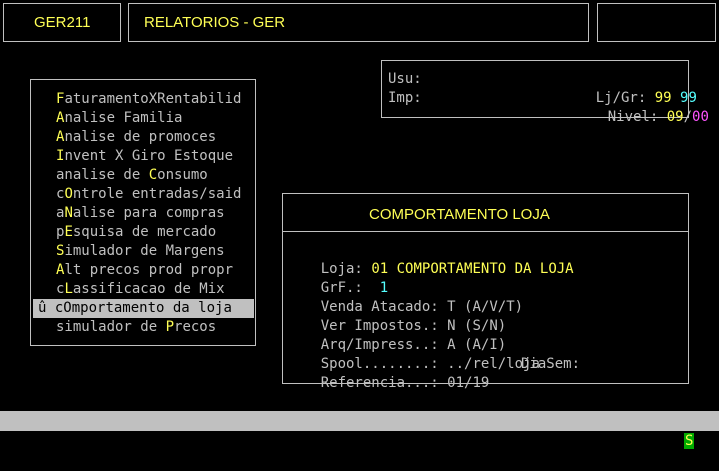 This screenshot has width=719, height=471. Describe the element at coordinates (485, 231) in the screenshot. I see `form-title-divider` at that location.